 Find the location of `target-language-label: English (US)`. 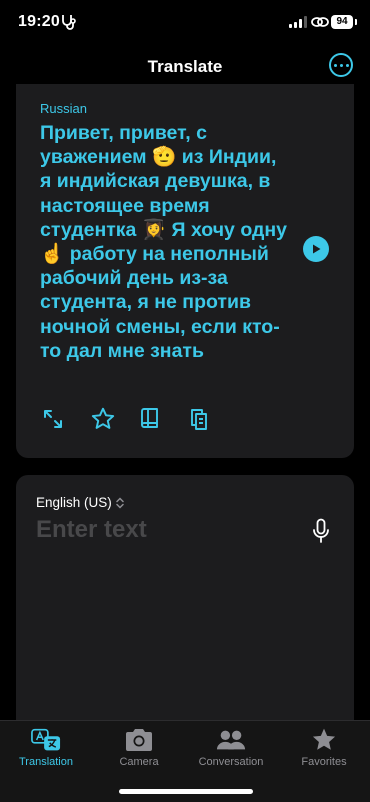

target-language-label: English (US) is located at coordinates (74, 502).